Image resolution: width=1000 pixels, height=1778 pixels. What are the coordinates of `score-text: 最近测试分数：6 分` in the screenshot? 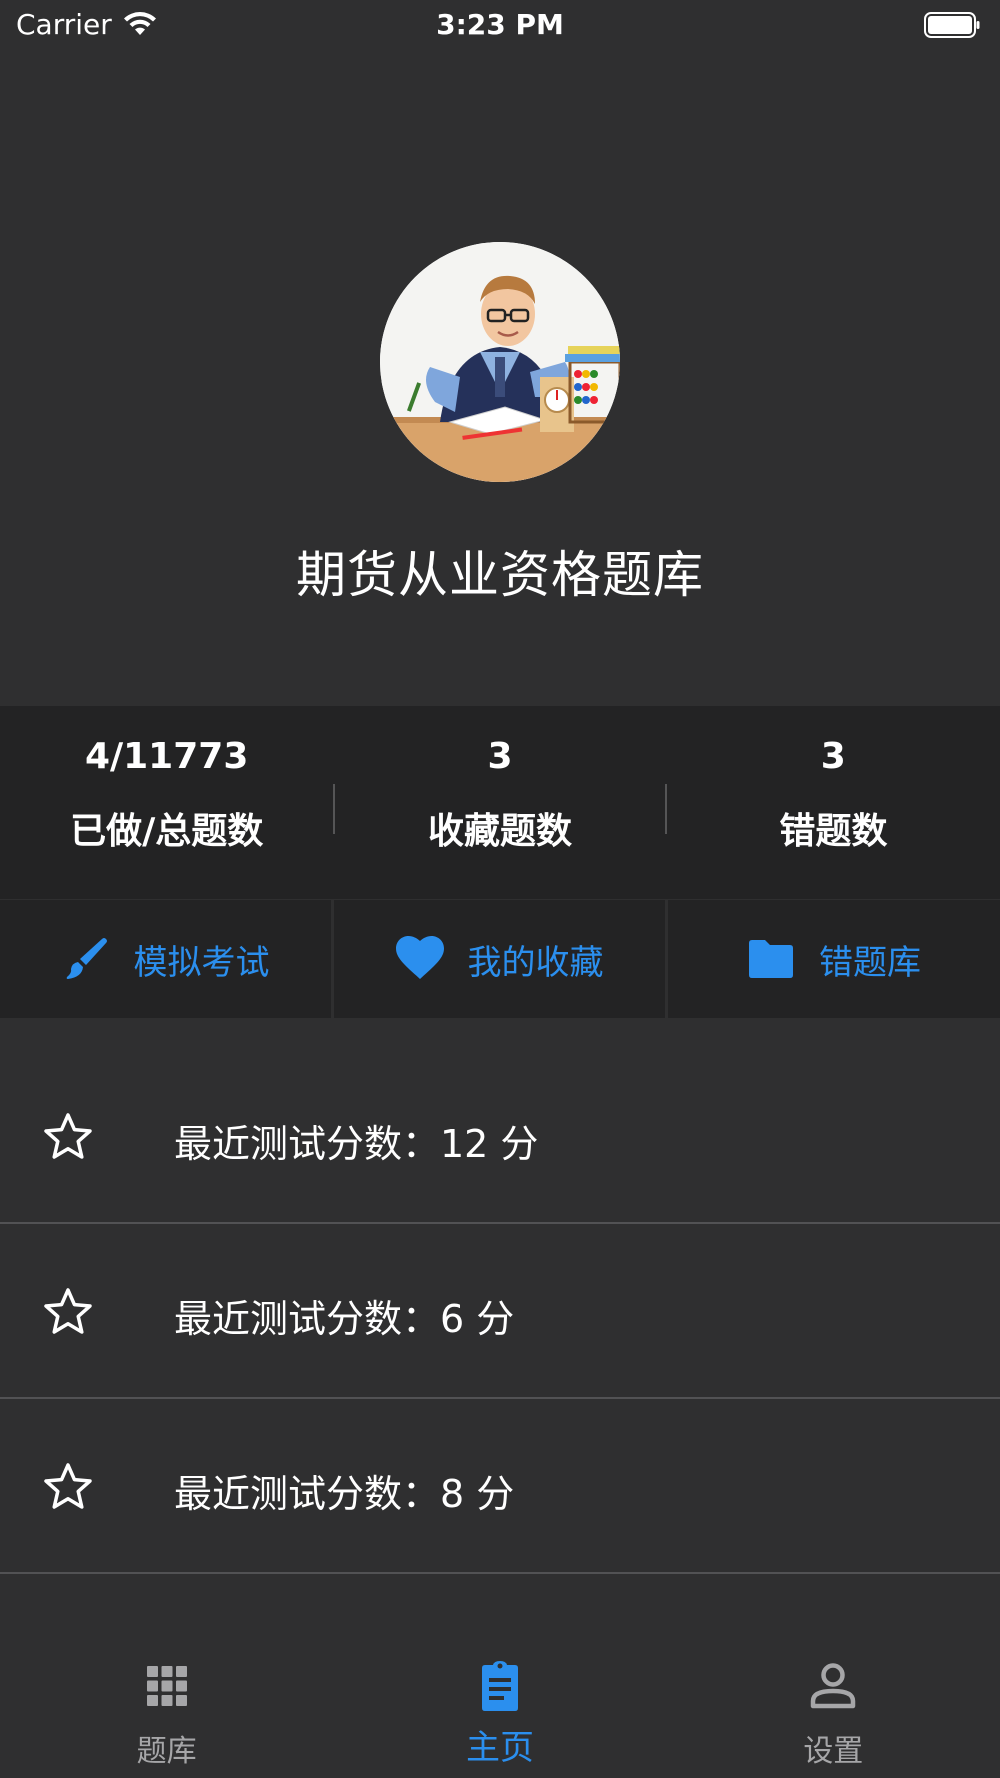 It's located at (344, 1319).